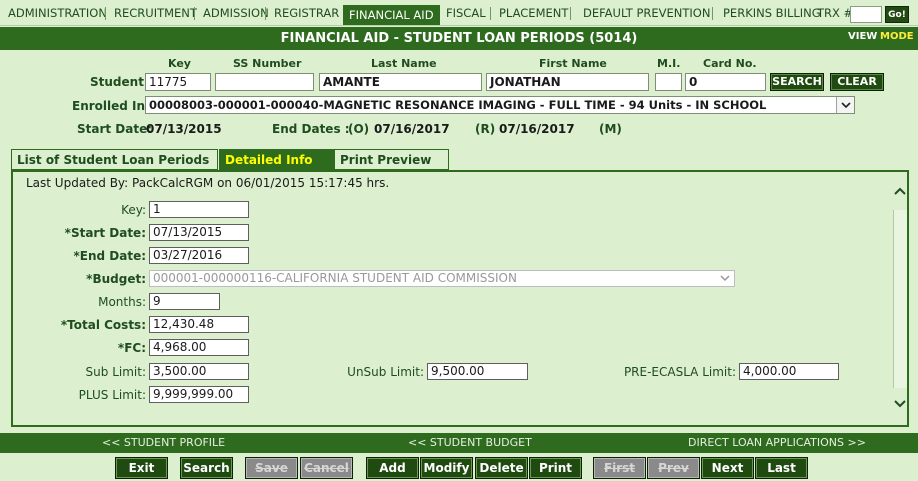 Image resolution: width=918 pixels, height=481 pixels. Describe the element at coordinates (271, 468) in the screenshot. I see `save-button: Save` at that location.